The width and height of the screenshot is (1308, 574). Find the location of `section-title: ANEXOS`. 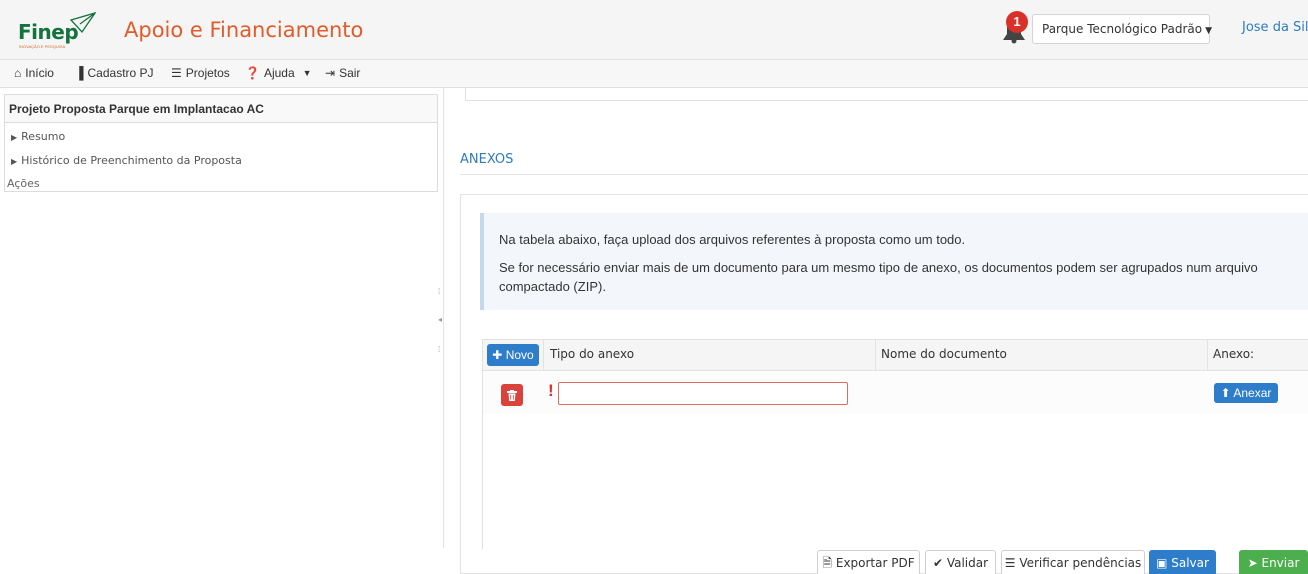

section-title: ANEXOS is located at coordinates (487, 159).